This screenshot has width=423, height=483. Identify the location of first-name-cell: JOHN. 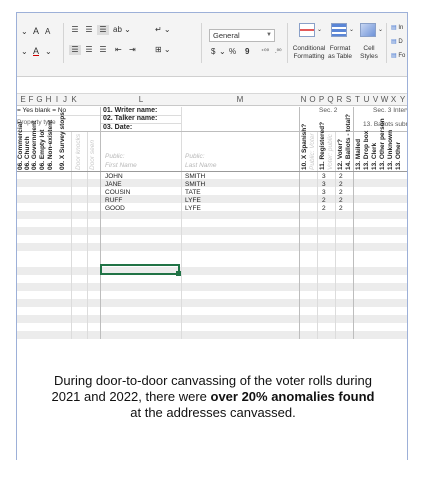
(114, 177).